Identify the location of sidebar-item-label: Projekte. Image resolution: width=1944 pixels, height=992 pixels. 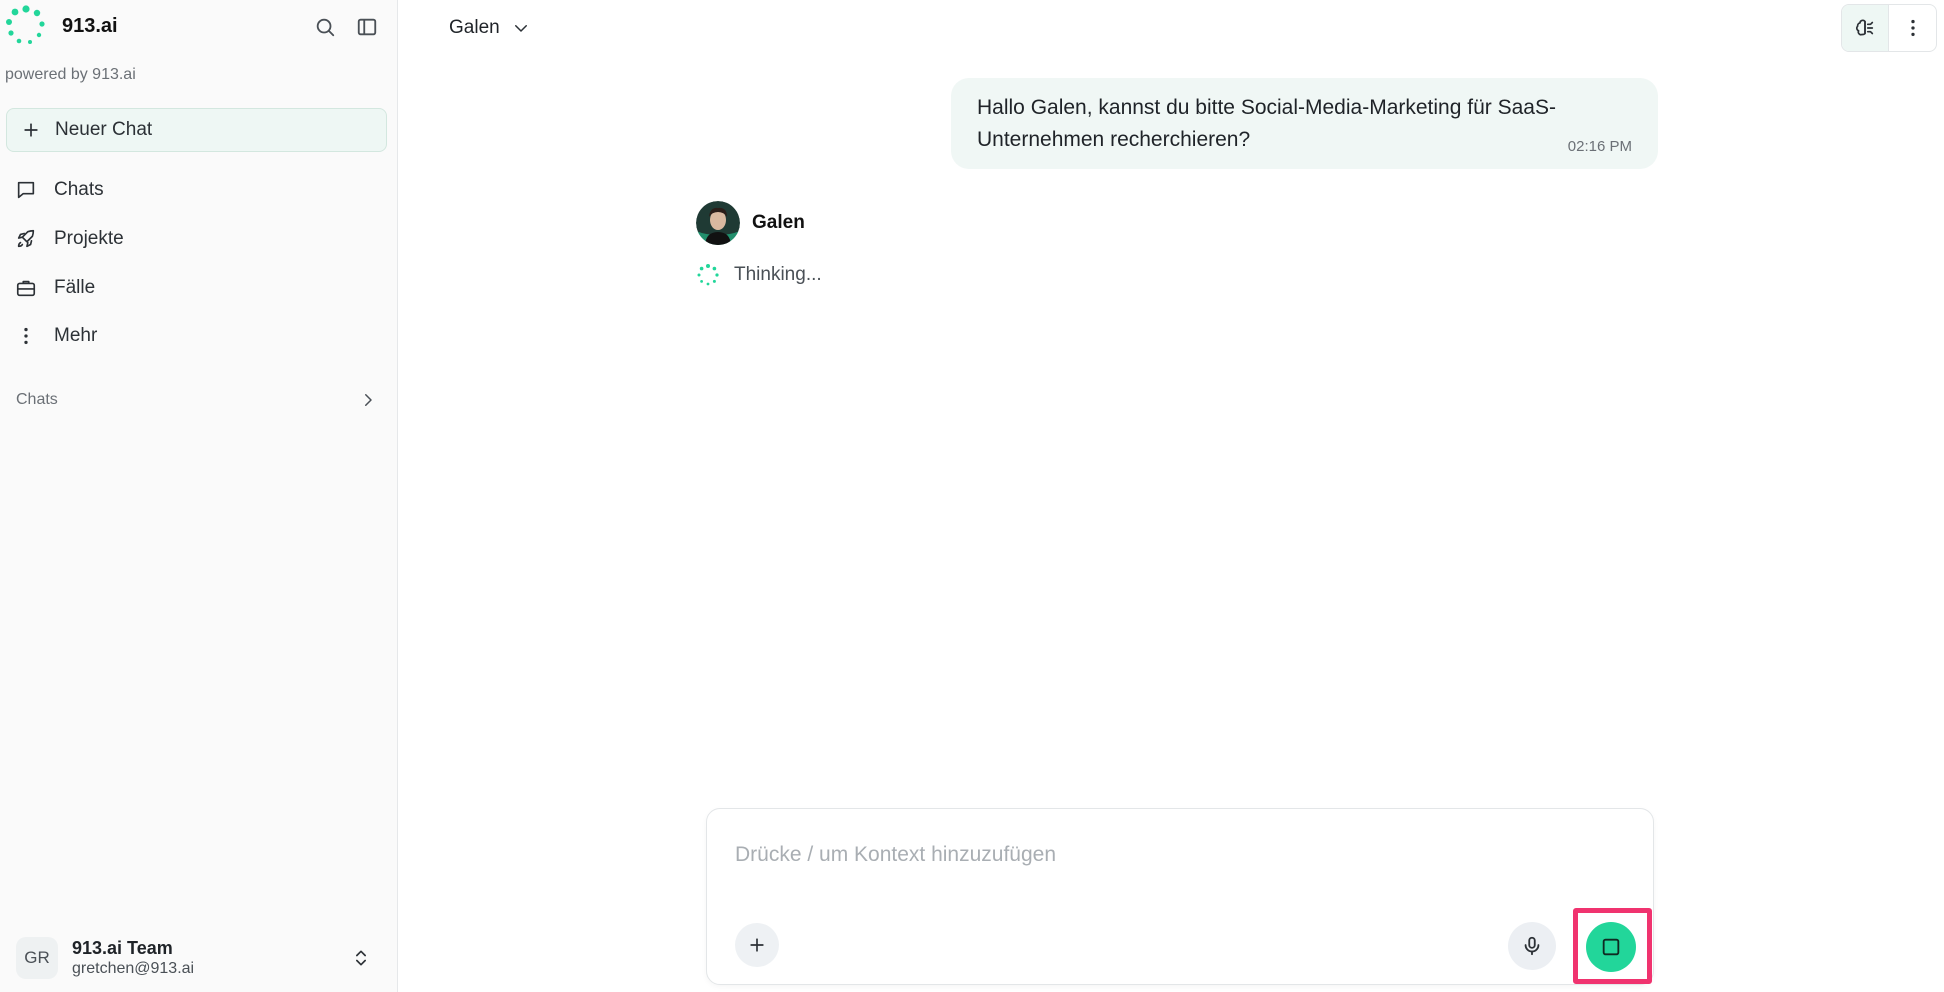
(89, 238).